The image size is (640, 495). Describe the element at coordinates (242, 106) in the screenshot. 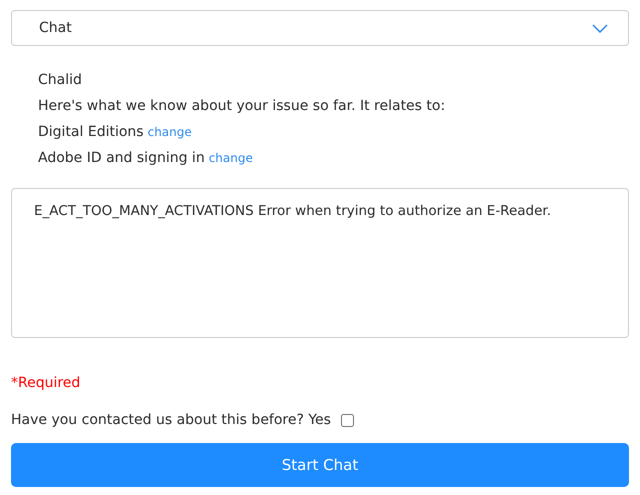

I see `summary-text: Here's what we know about your issue so far. It relates to:` at that location.